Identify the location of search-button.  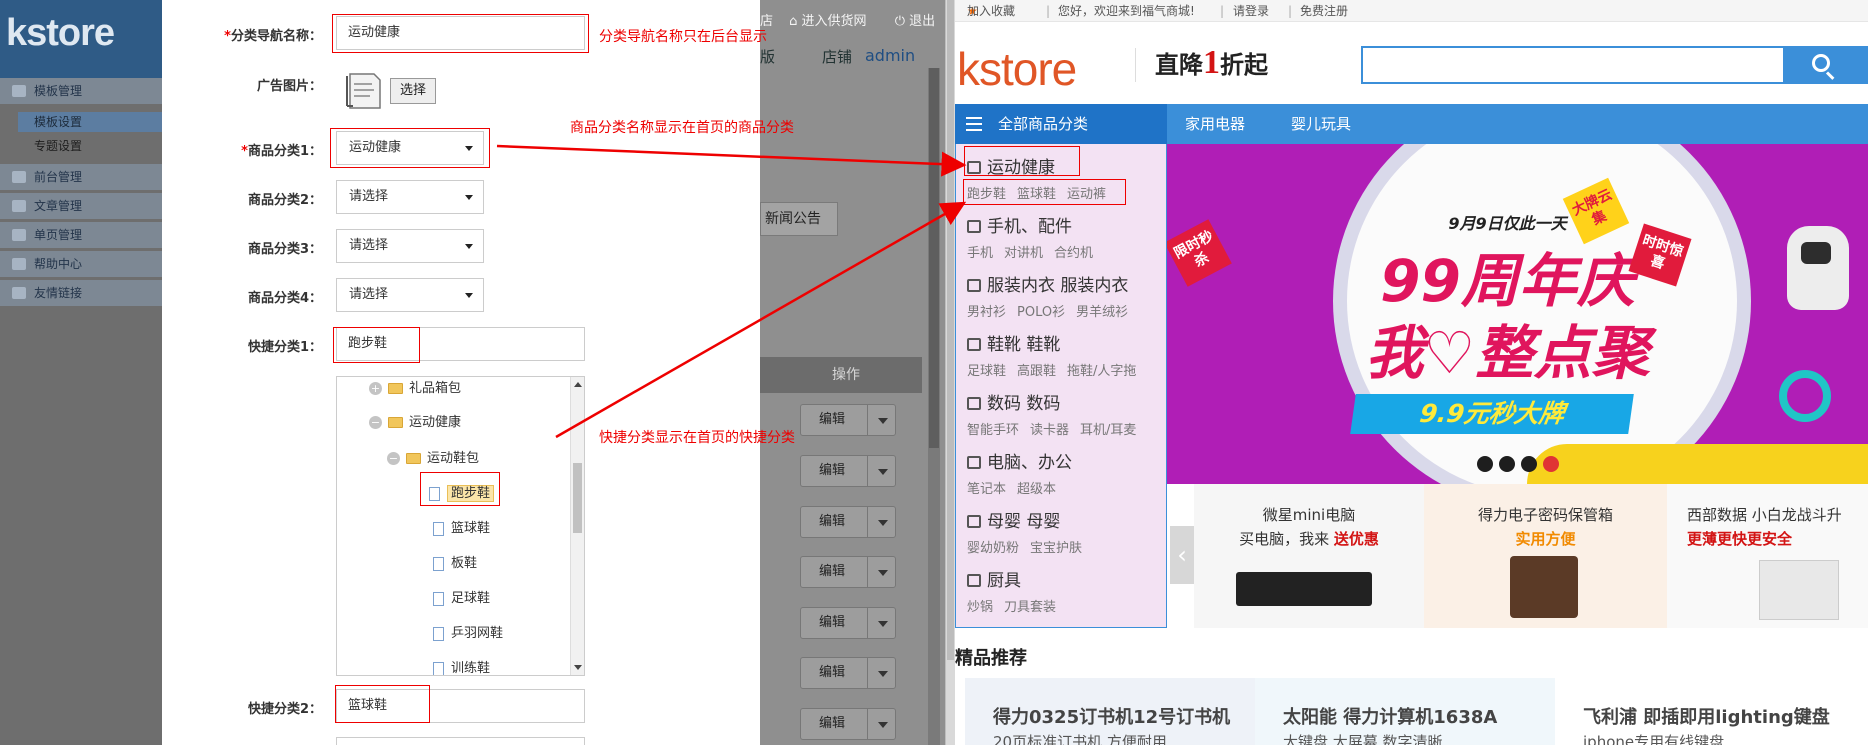
(1825, 65).